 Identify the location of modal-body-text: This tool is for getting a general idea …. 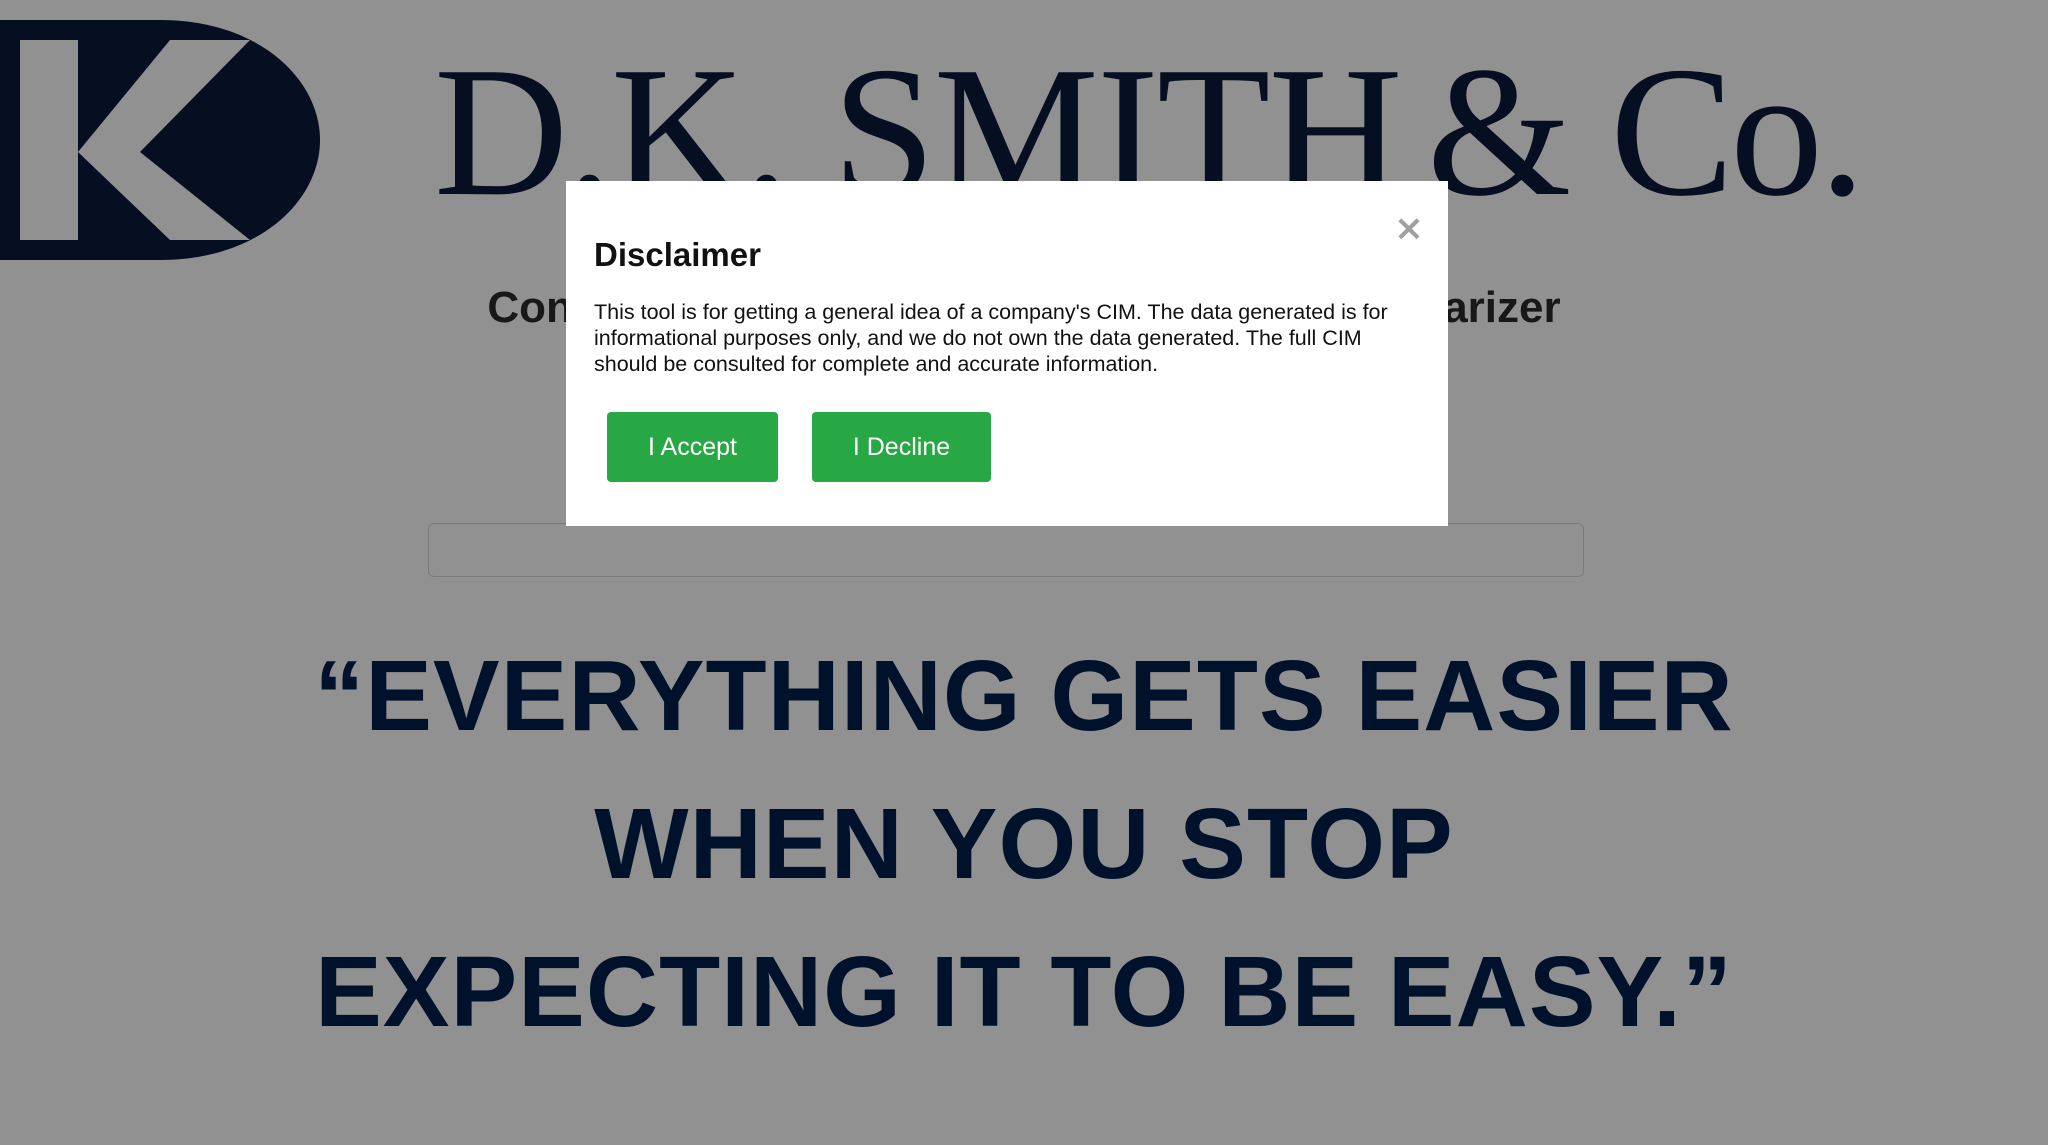
(991, 338).